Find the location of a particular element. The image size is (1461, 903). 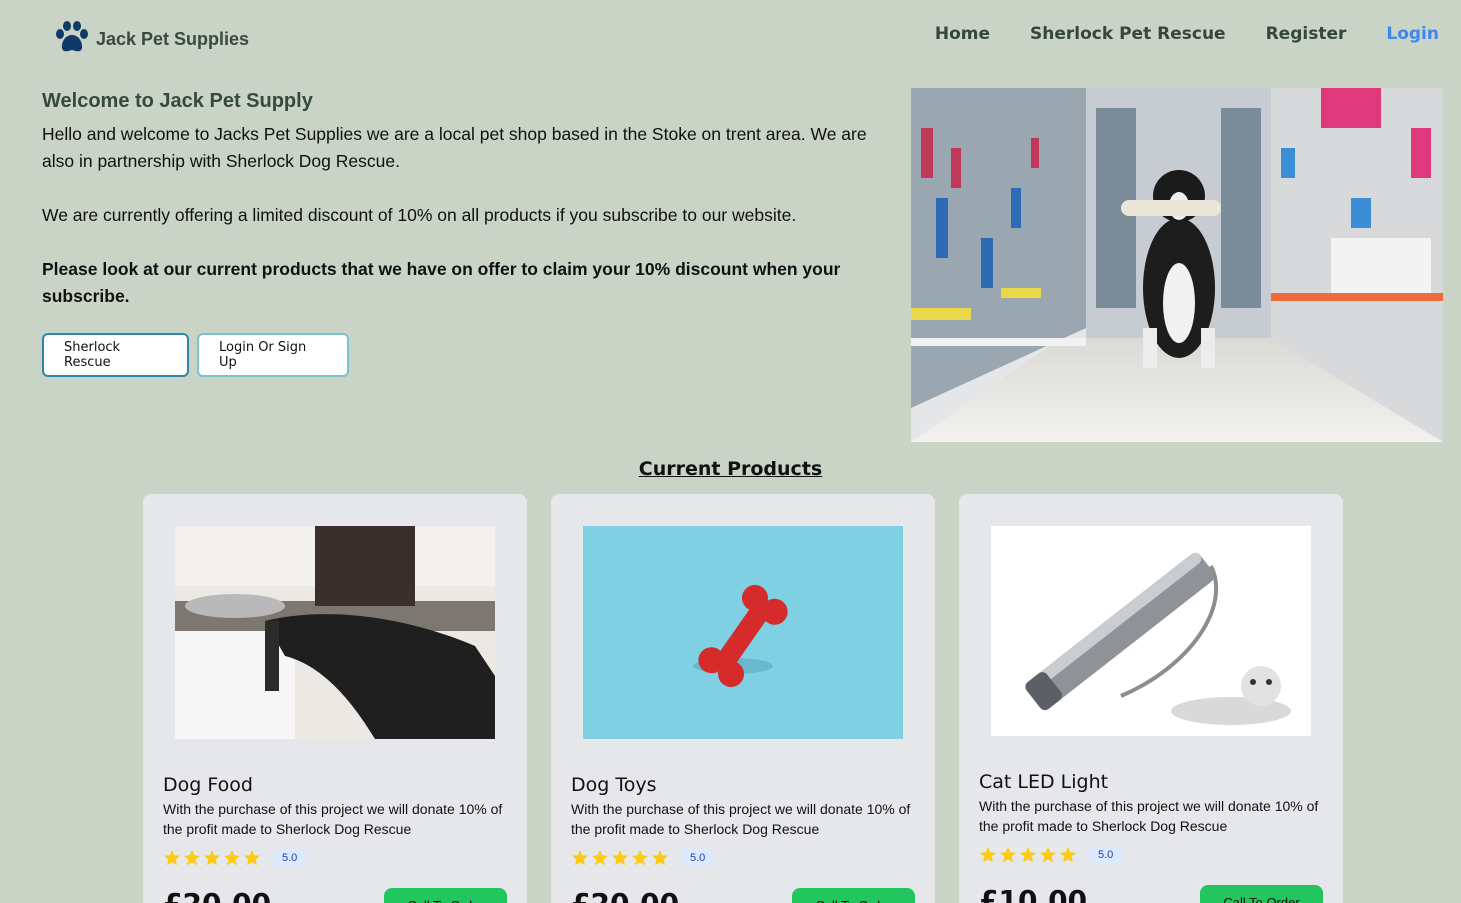

product-image-dog-toys is located at coordinates (743, 632).